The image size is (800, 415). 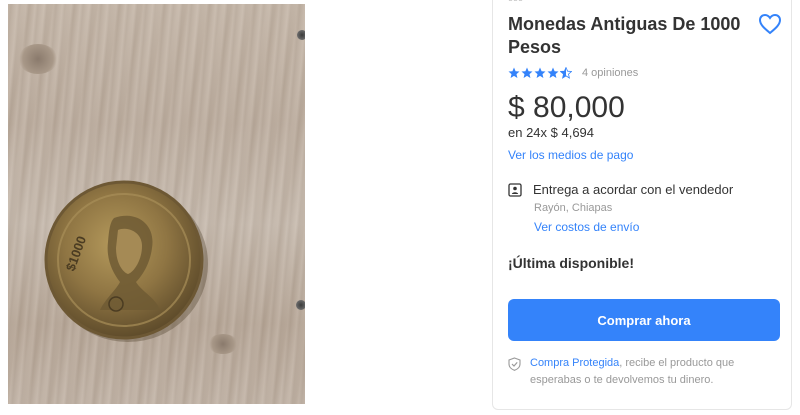 What do you see at coordinates (566, 73) in the screenshot?
I see `star-half-icon` at bounding box center [566, 73].